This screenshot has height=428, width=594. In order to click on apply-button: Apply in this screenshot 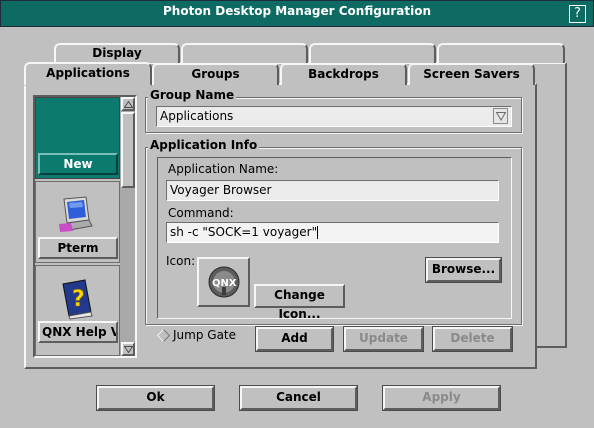, I will do `click(441, 398)`.